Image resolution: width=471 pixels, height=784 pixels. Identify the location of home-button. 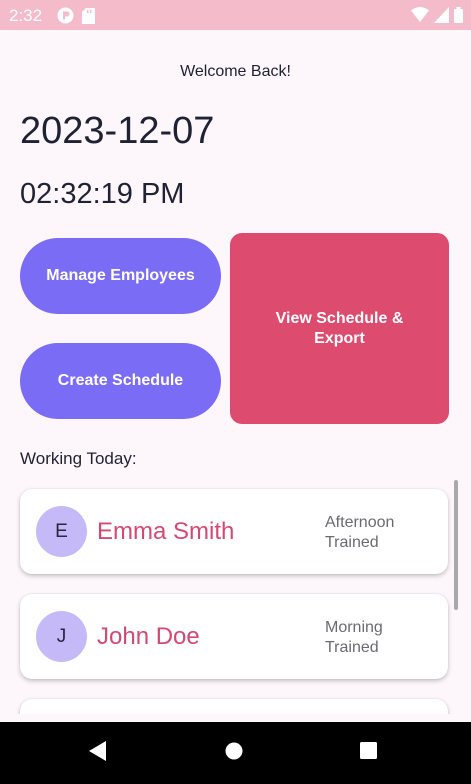
(234, 753).